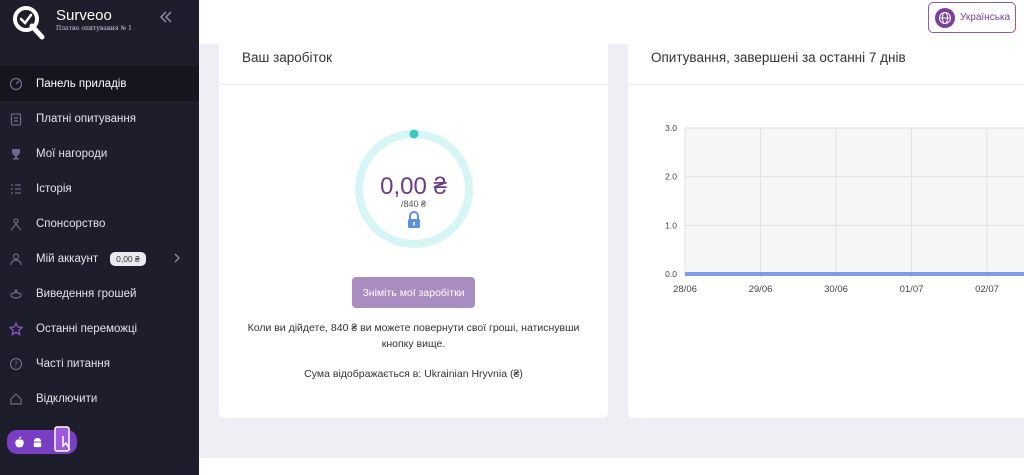  I want to click on progress-marker, so click(414, 134).